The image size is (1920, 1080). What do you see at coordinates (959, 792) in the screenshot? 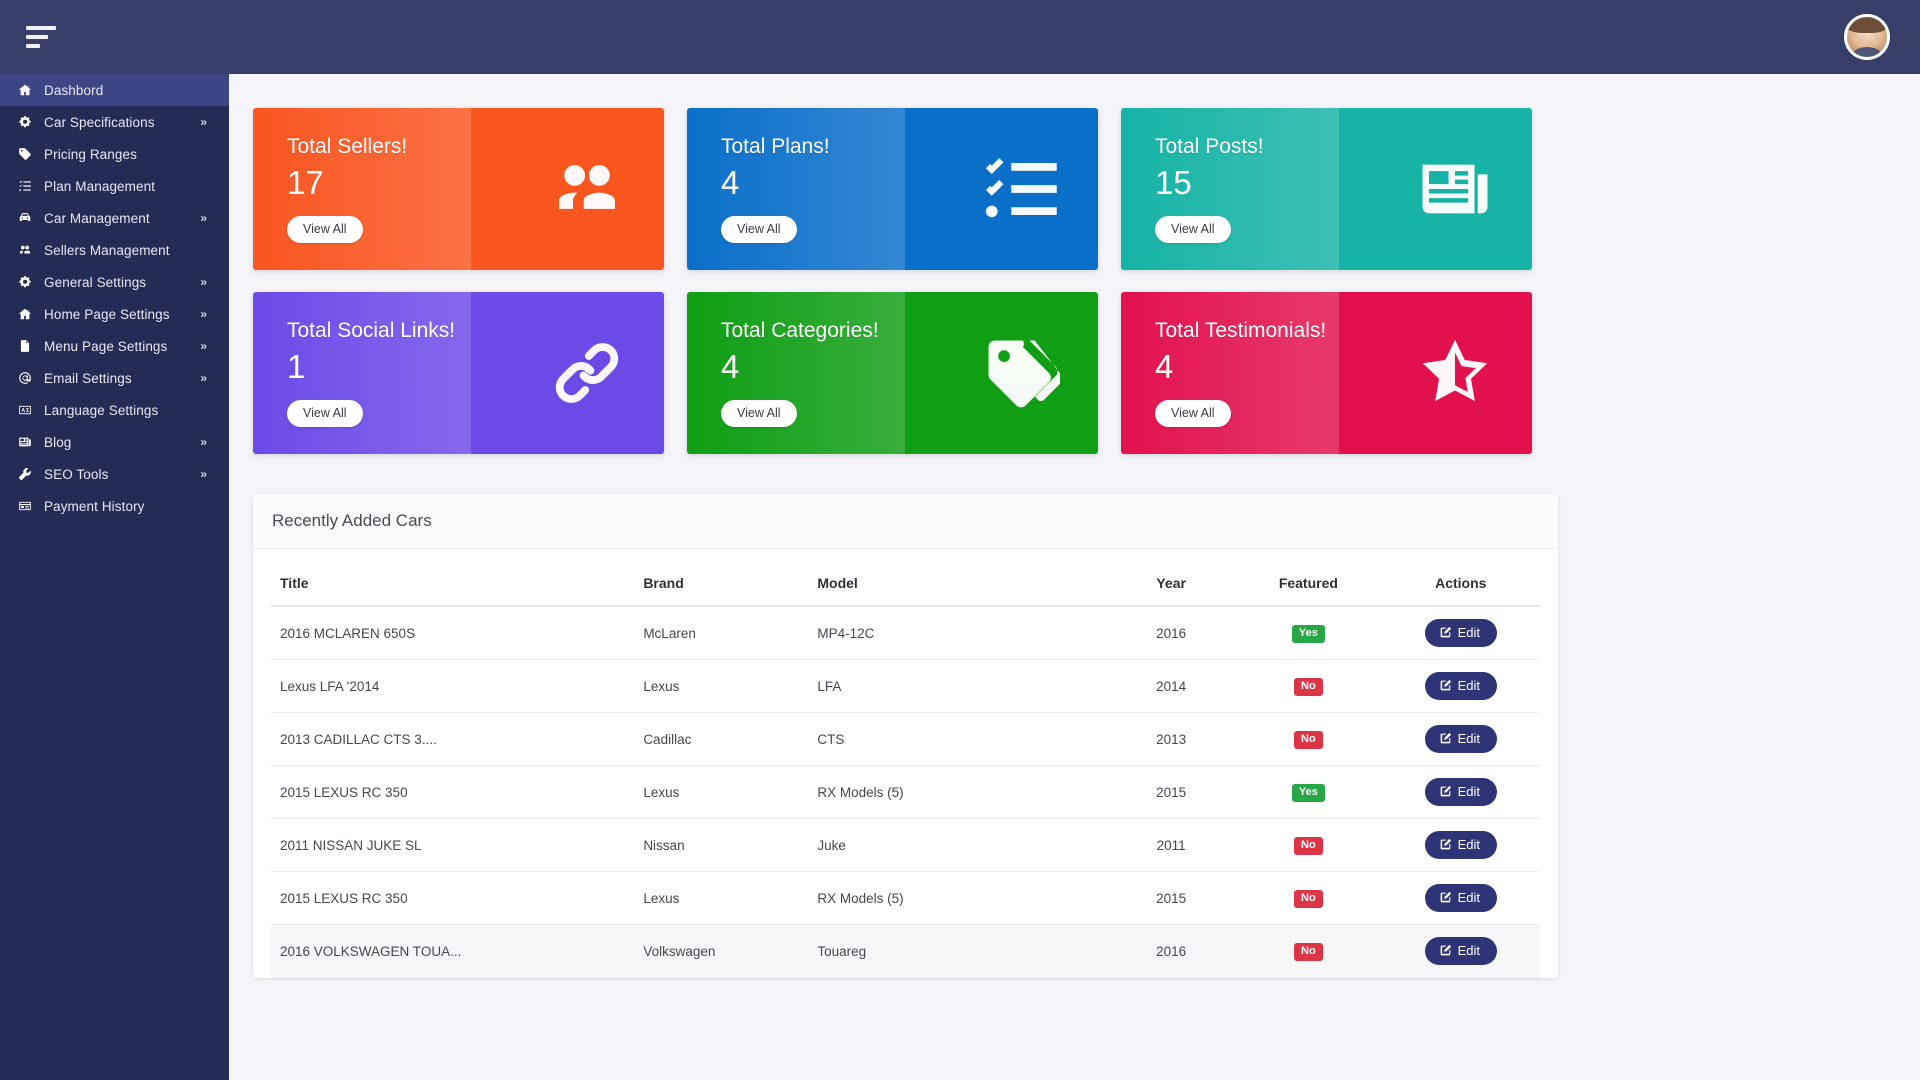
I see `cell-model: RX Models (5)` at bounding box center [959, 792].